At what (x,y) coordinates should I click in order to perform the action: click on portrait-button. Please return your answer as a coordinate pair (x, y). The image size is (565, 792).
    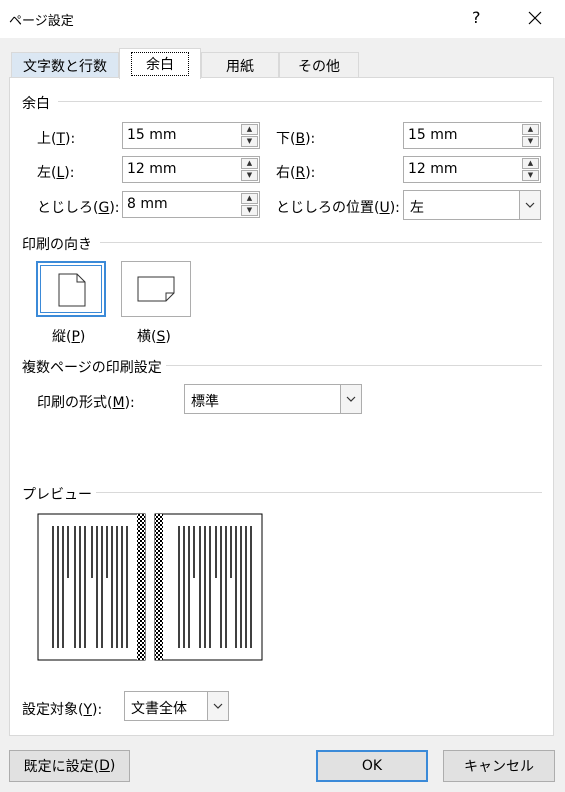
    Looking at the image, I should click on (71, 289).